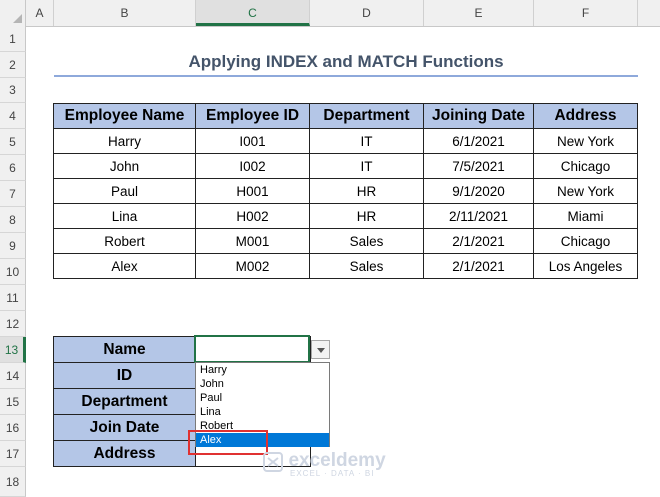 Image resolution: width=660 pixels, height=497 pixels. I want to click on row-header-3: 3, so click(13, 90).